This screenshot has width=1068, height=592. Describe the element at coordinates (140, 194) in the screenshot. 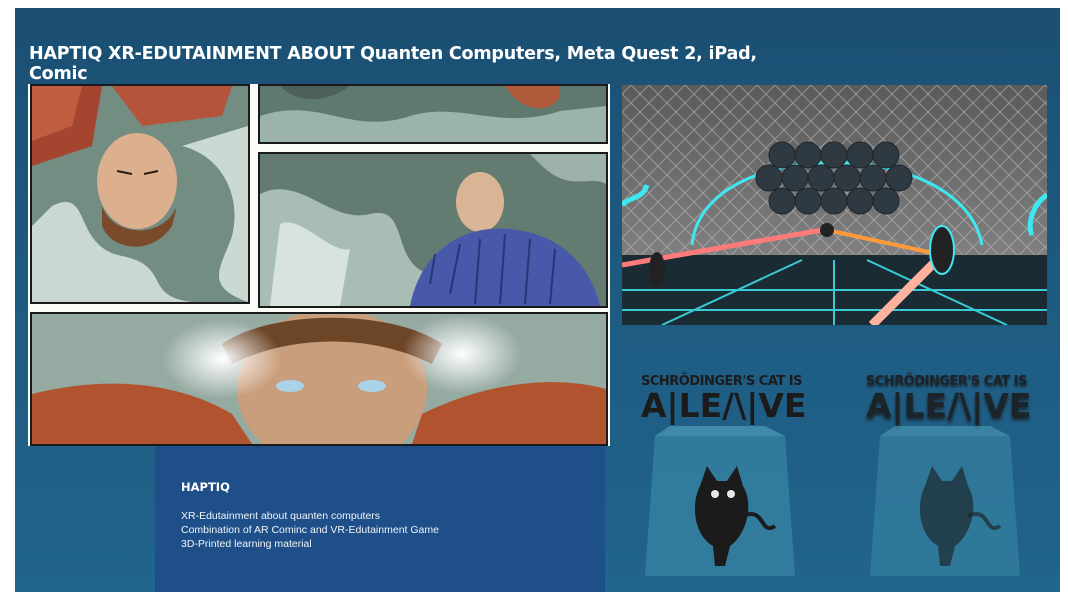

I see `comic-panel-upside-down` at that location.